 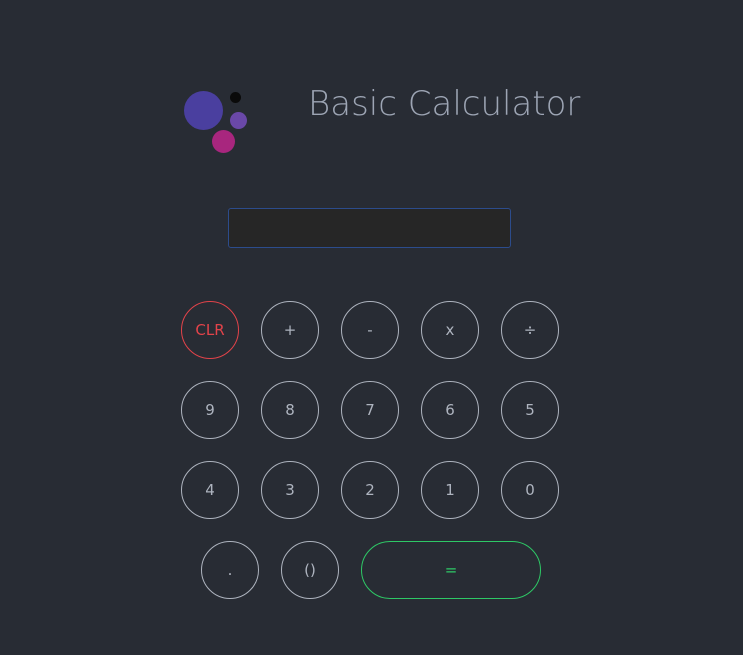 What do you see at coordinates (235, 97) in the screenshot?
I see `logo-small-black-dot` at bounding box center [235, 97].